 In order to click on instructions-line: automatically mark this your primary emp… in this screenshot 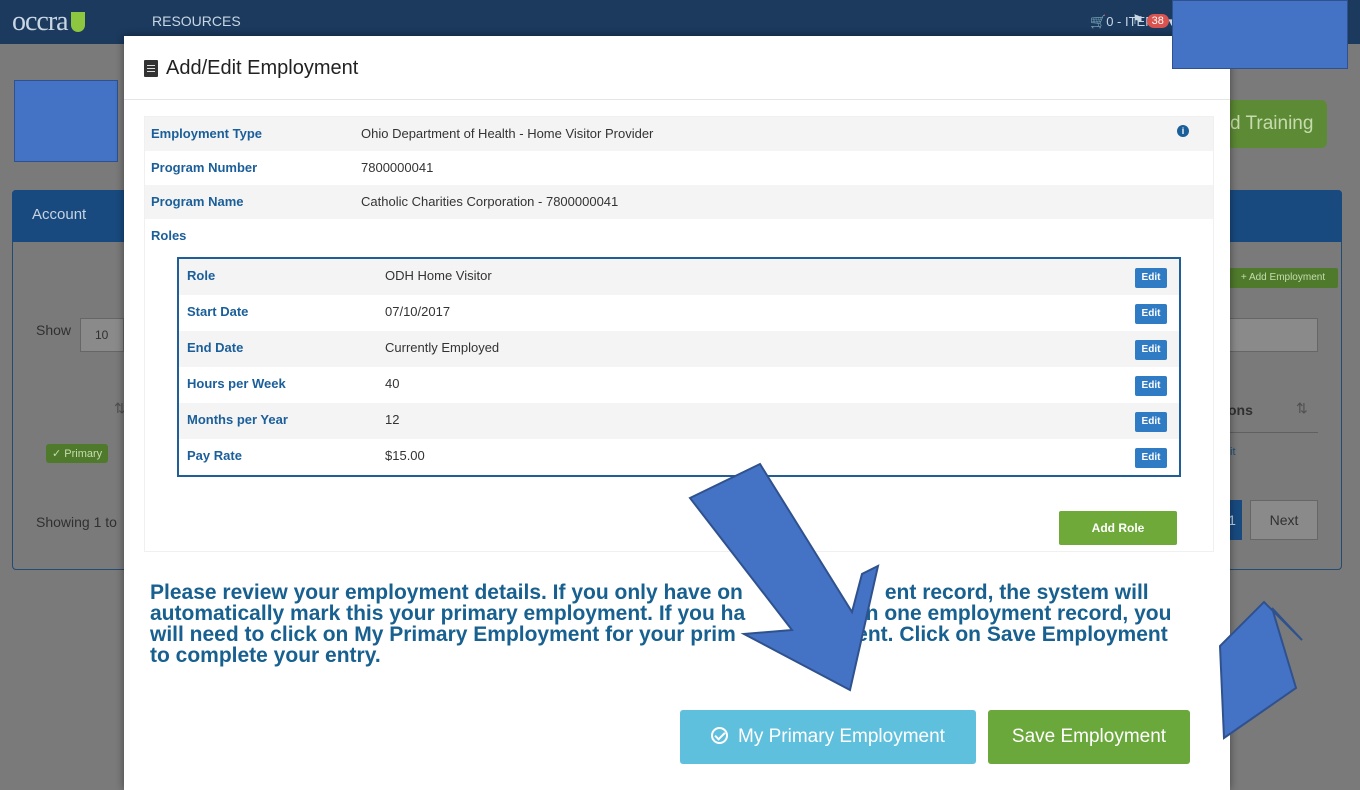, I will do `click(661, 613)`.